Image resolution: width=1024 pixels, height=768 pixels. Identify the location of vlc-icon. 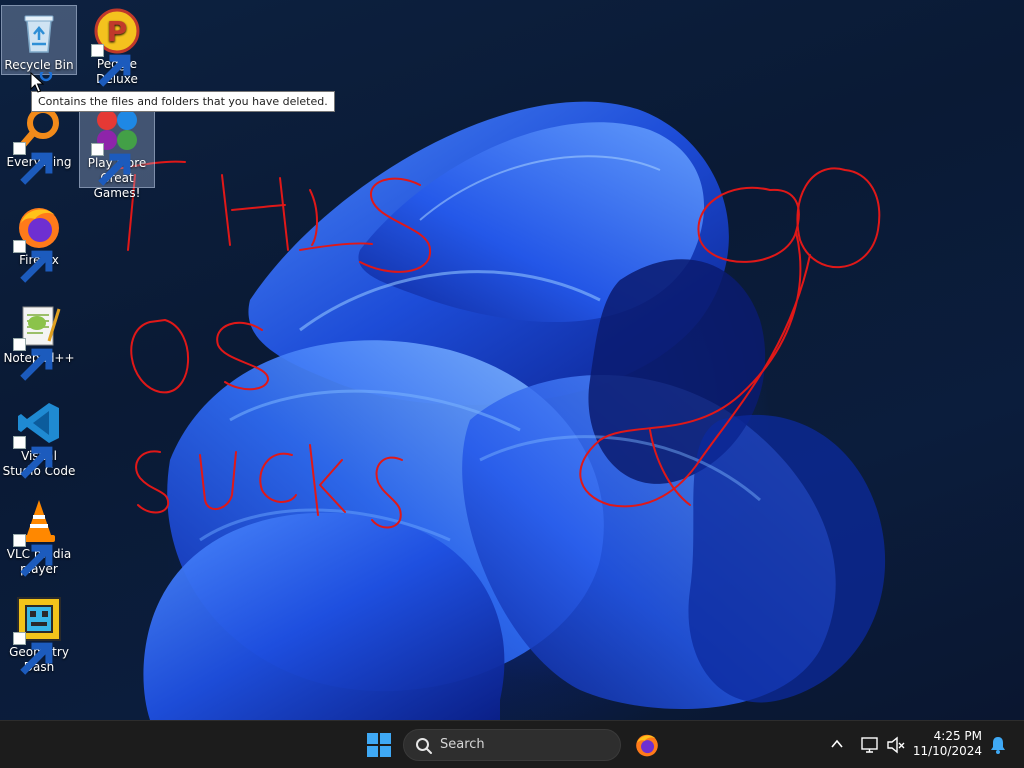
(38, 537).